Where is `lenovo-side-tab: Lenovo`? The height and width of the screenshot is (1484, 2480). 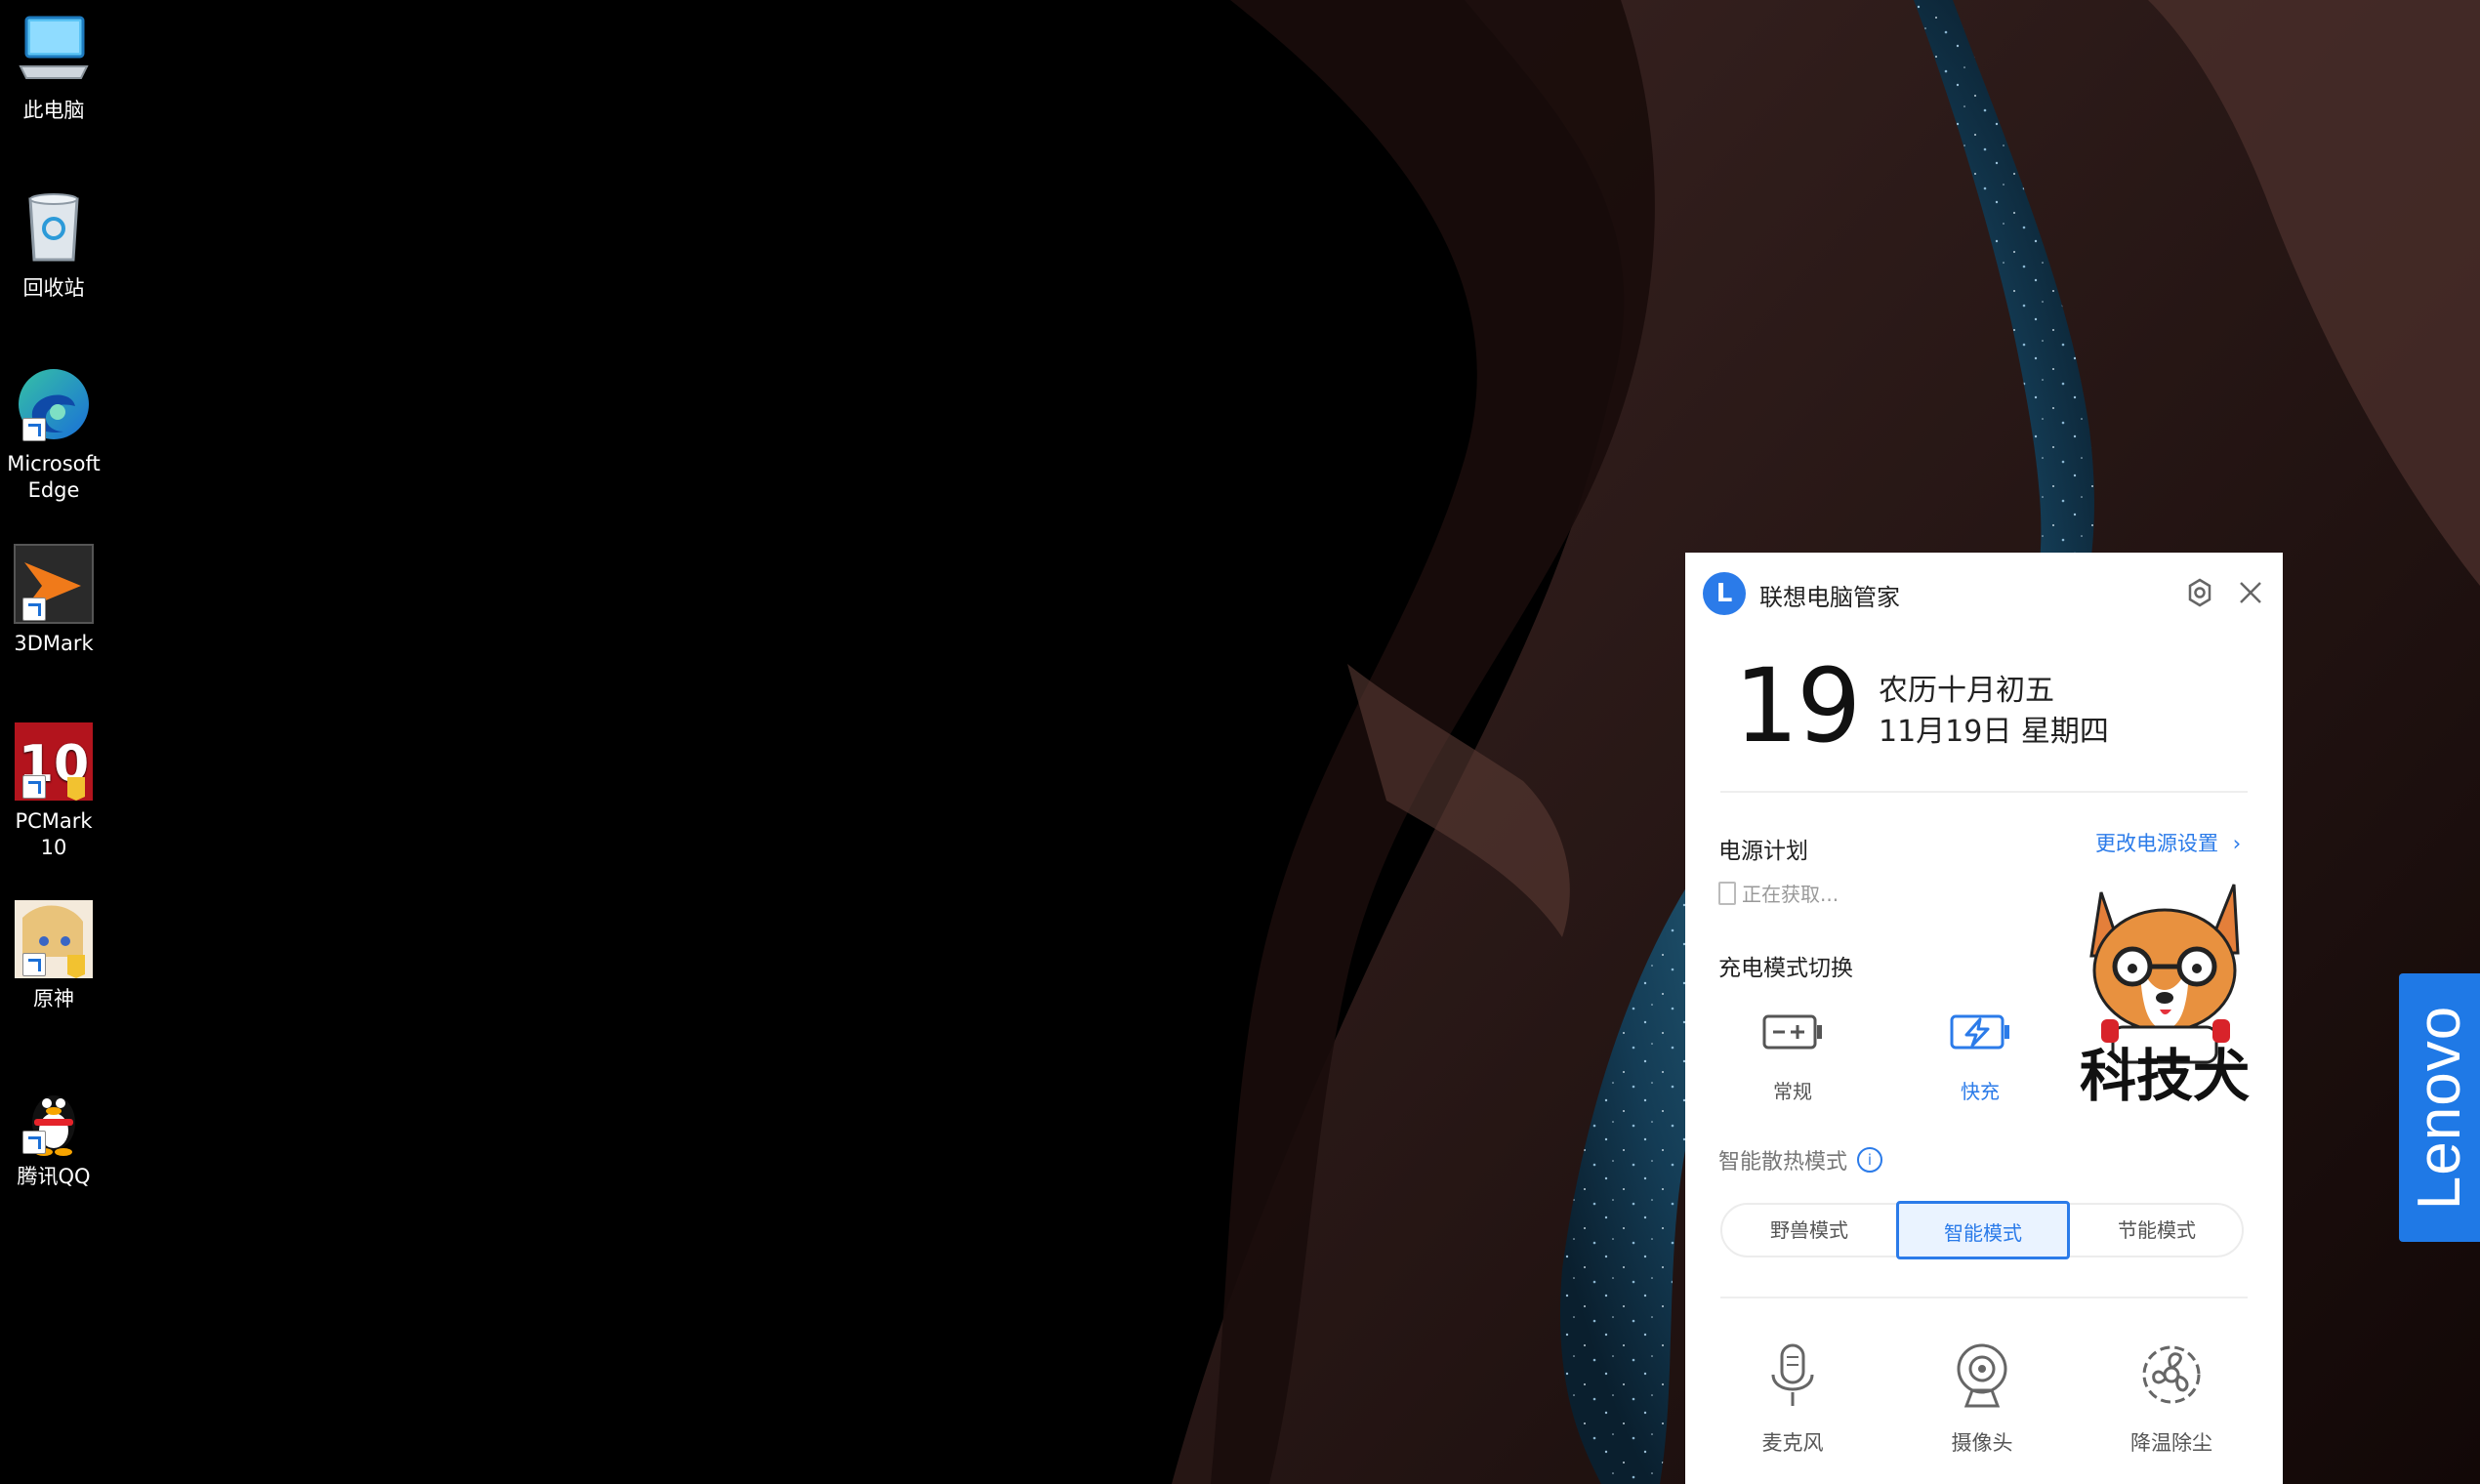 lenovo-side-tab: Lenovo is located at coordinates (2439, 1108).